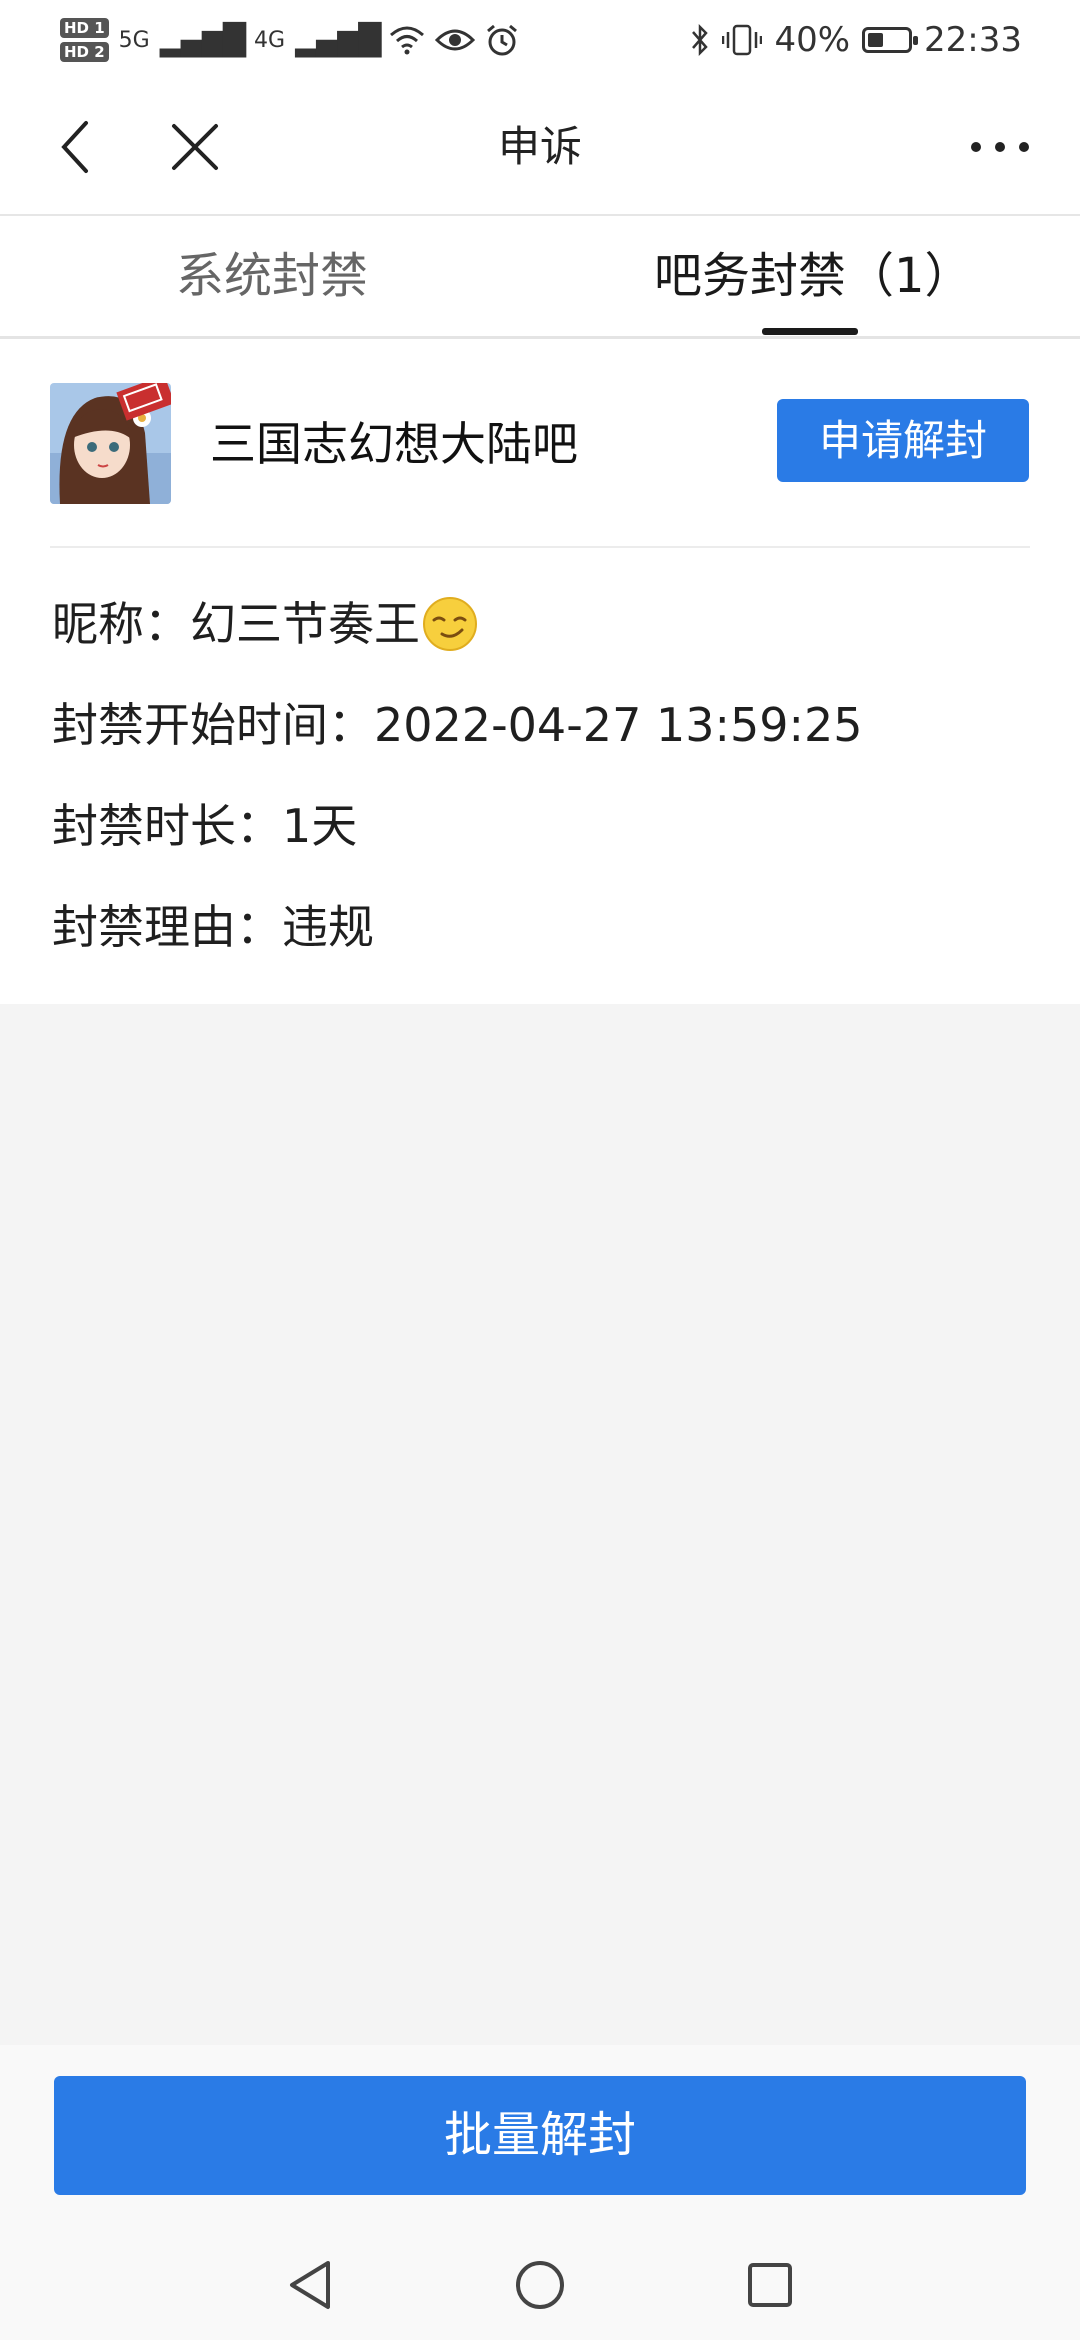 The height and width of the screenshot is (2340, 1080). What do you see at coordinates (700, 40) in the screenshot?
I see `bluetooth-icon` at bounding box center [700, 40].